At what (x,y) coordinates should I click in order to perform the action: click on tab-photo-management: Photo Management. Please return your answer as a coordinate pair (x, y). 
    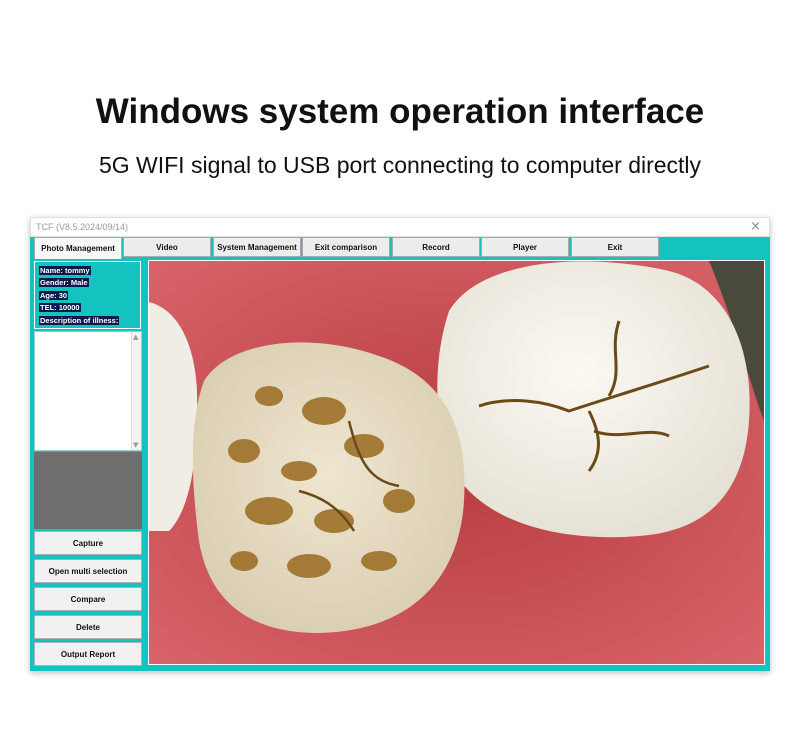
    Looking at the image, I should click on (78, 248).